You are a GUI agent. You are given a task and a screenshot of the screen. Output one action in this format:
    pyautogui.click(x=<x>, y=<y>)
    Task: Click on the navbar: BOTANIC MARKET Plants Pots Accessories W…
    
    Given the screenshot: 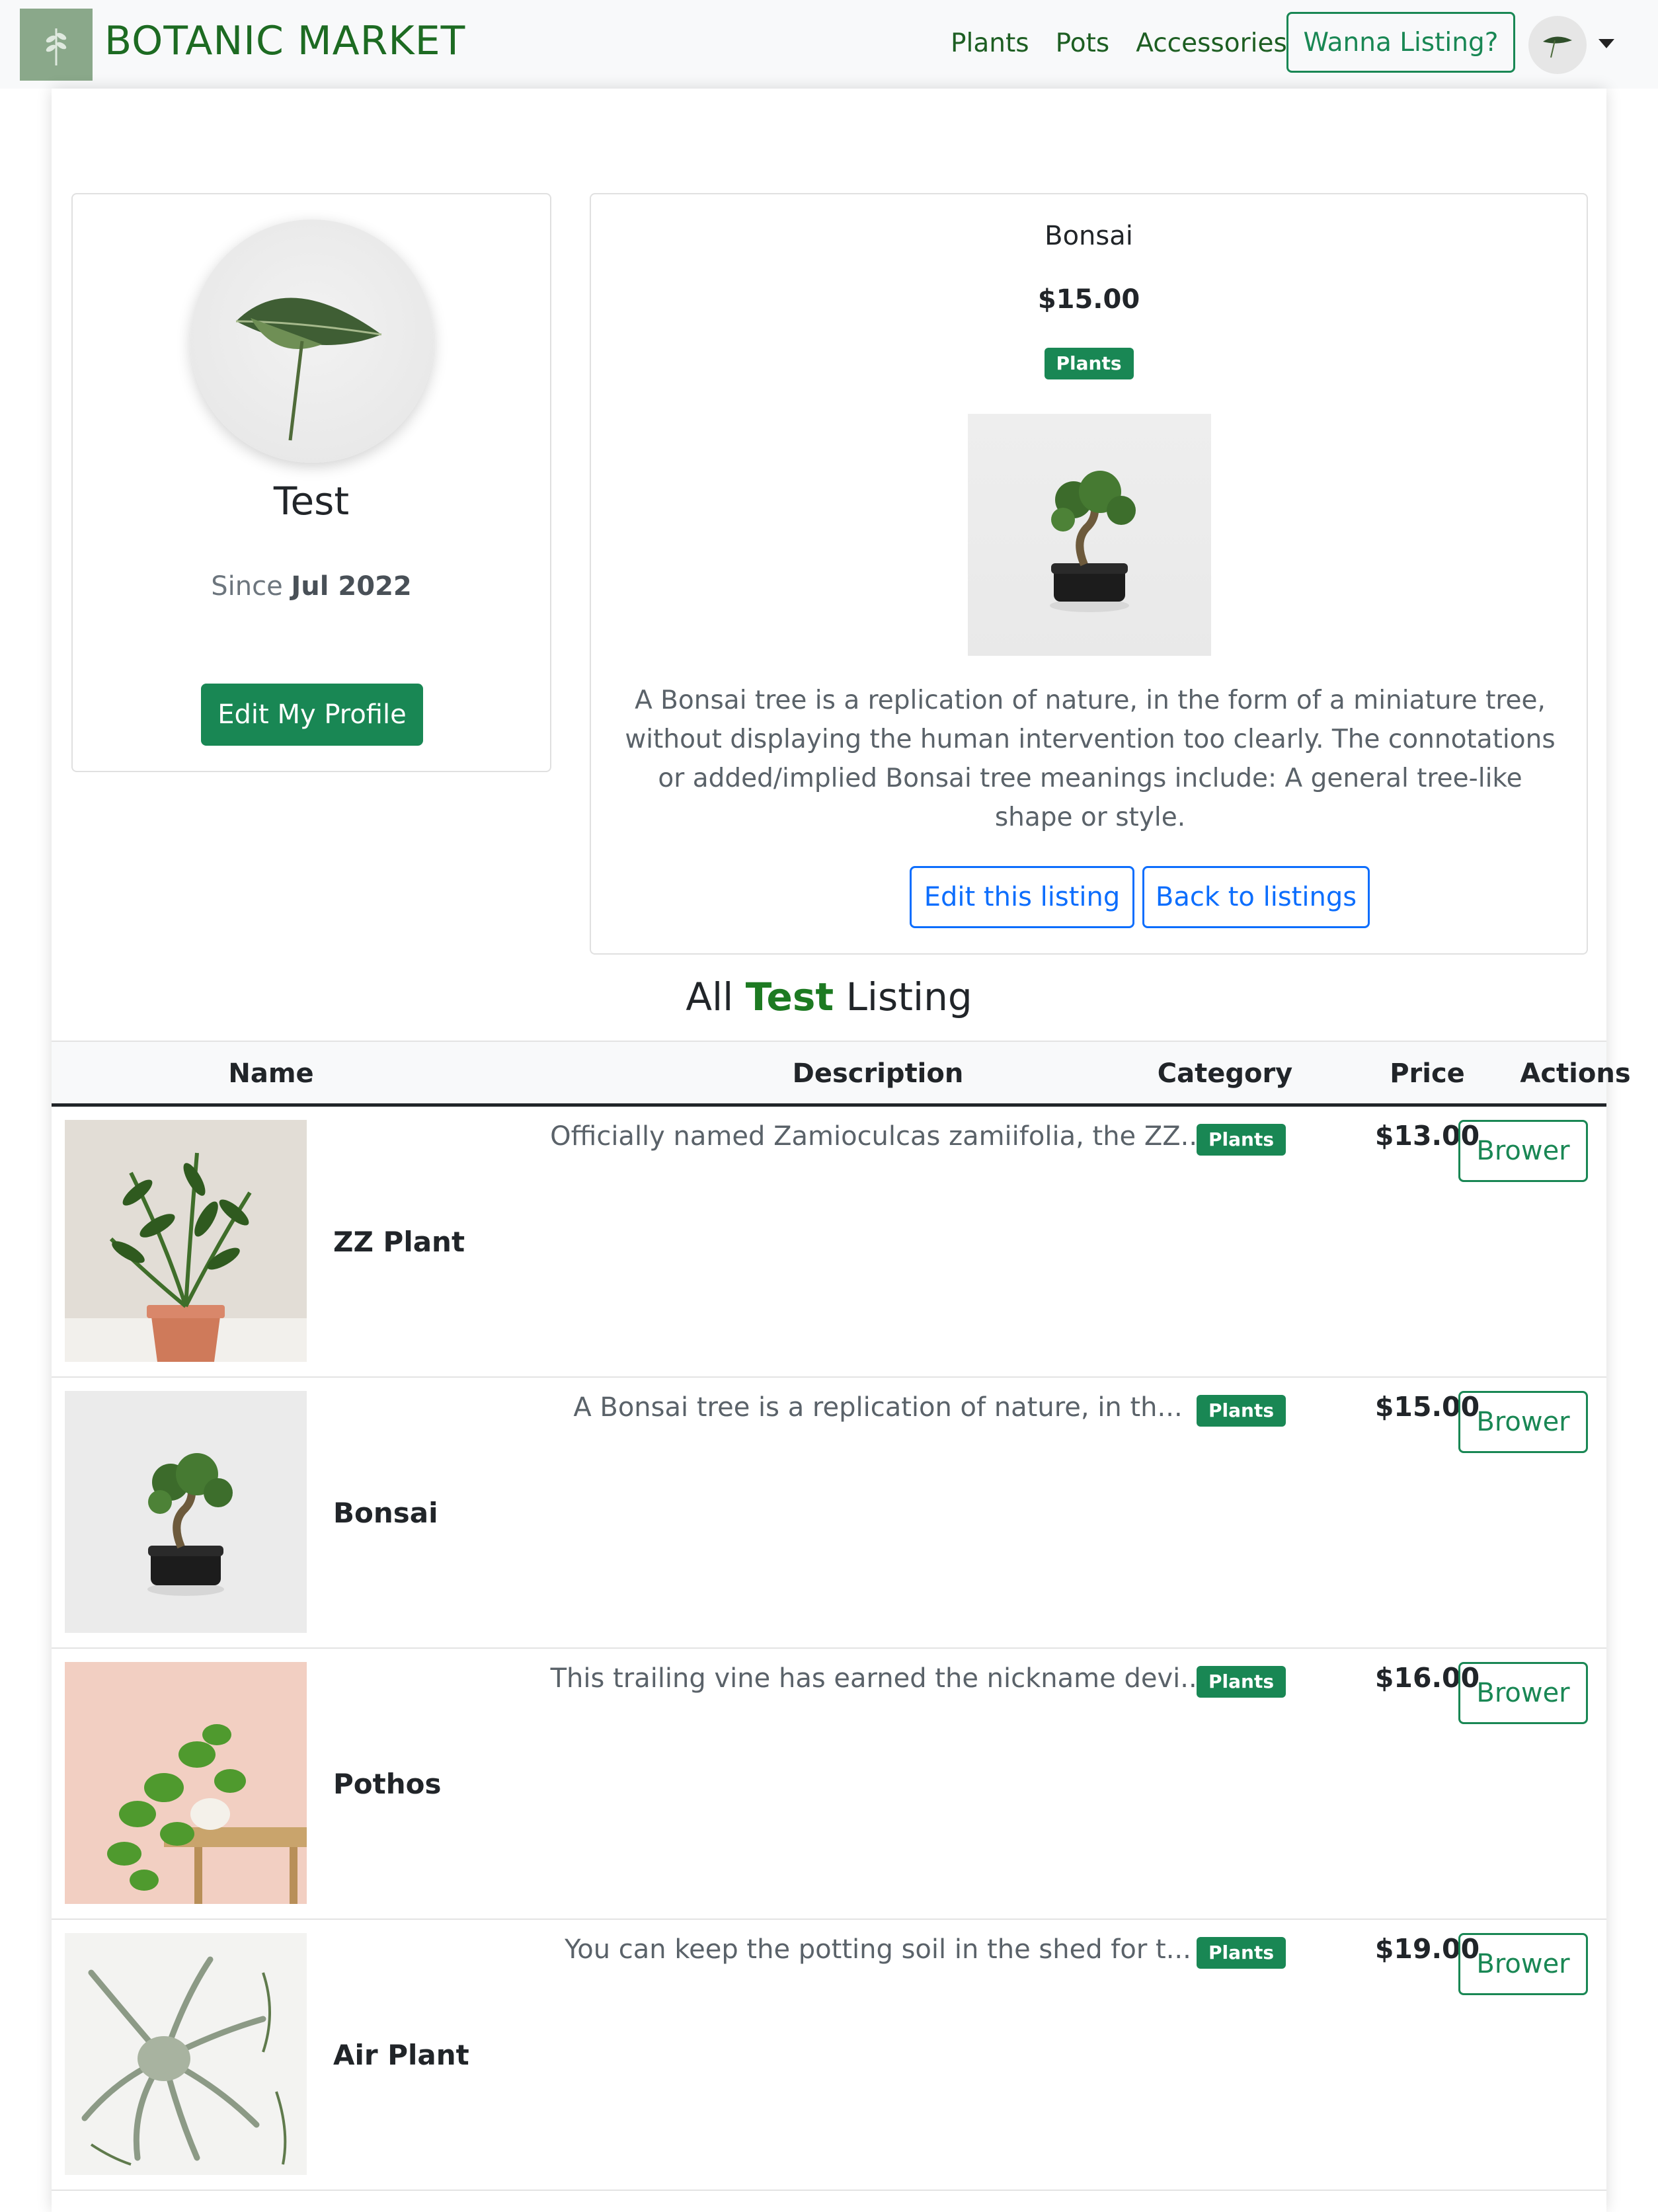 What is the action you would take?
    pyautogui.click(x=829, y=44)
    